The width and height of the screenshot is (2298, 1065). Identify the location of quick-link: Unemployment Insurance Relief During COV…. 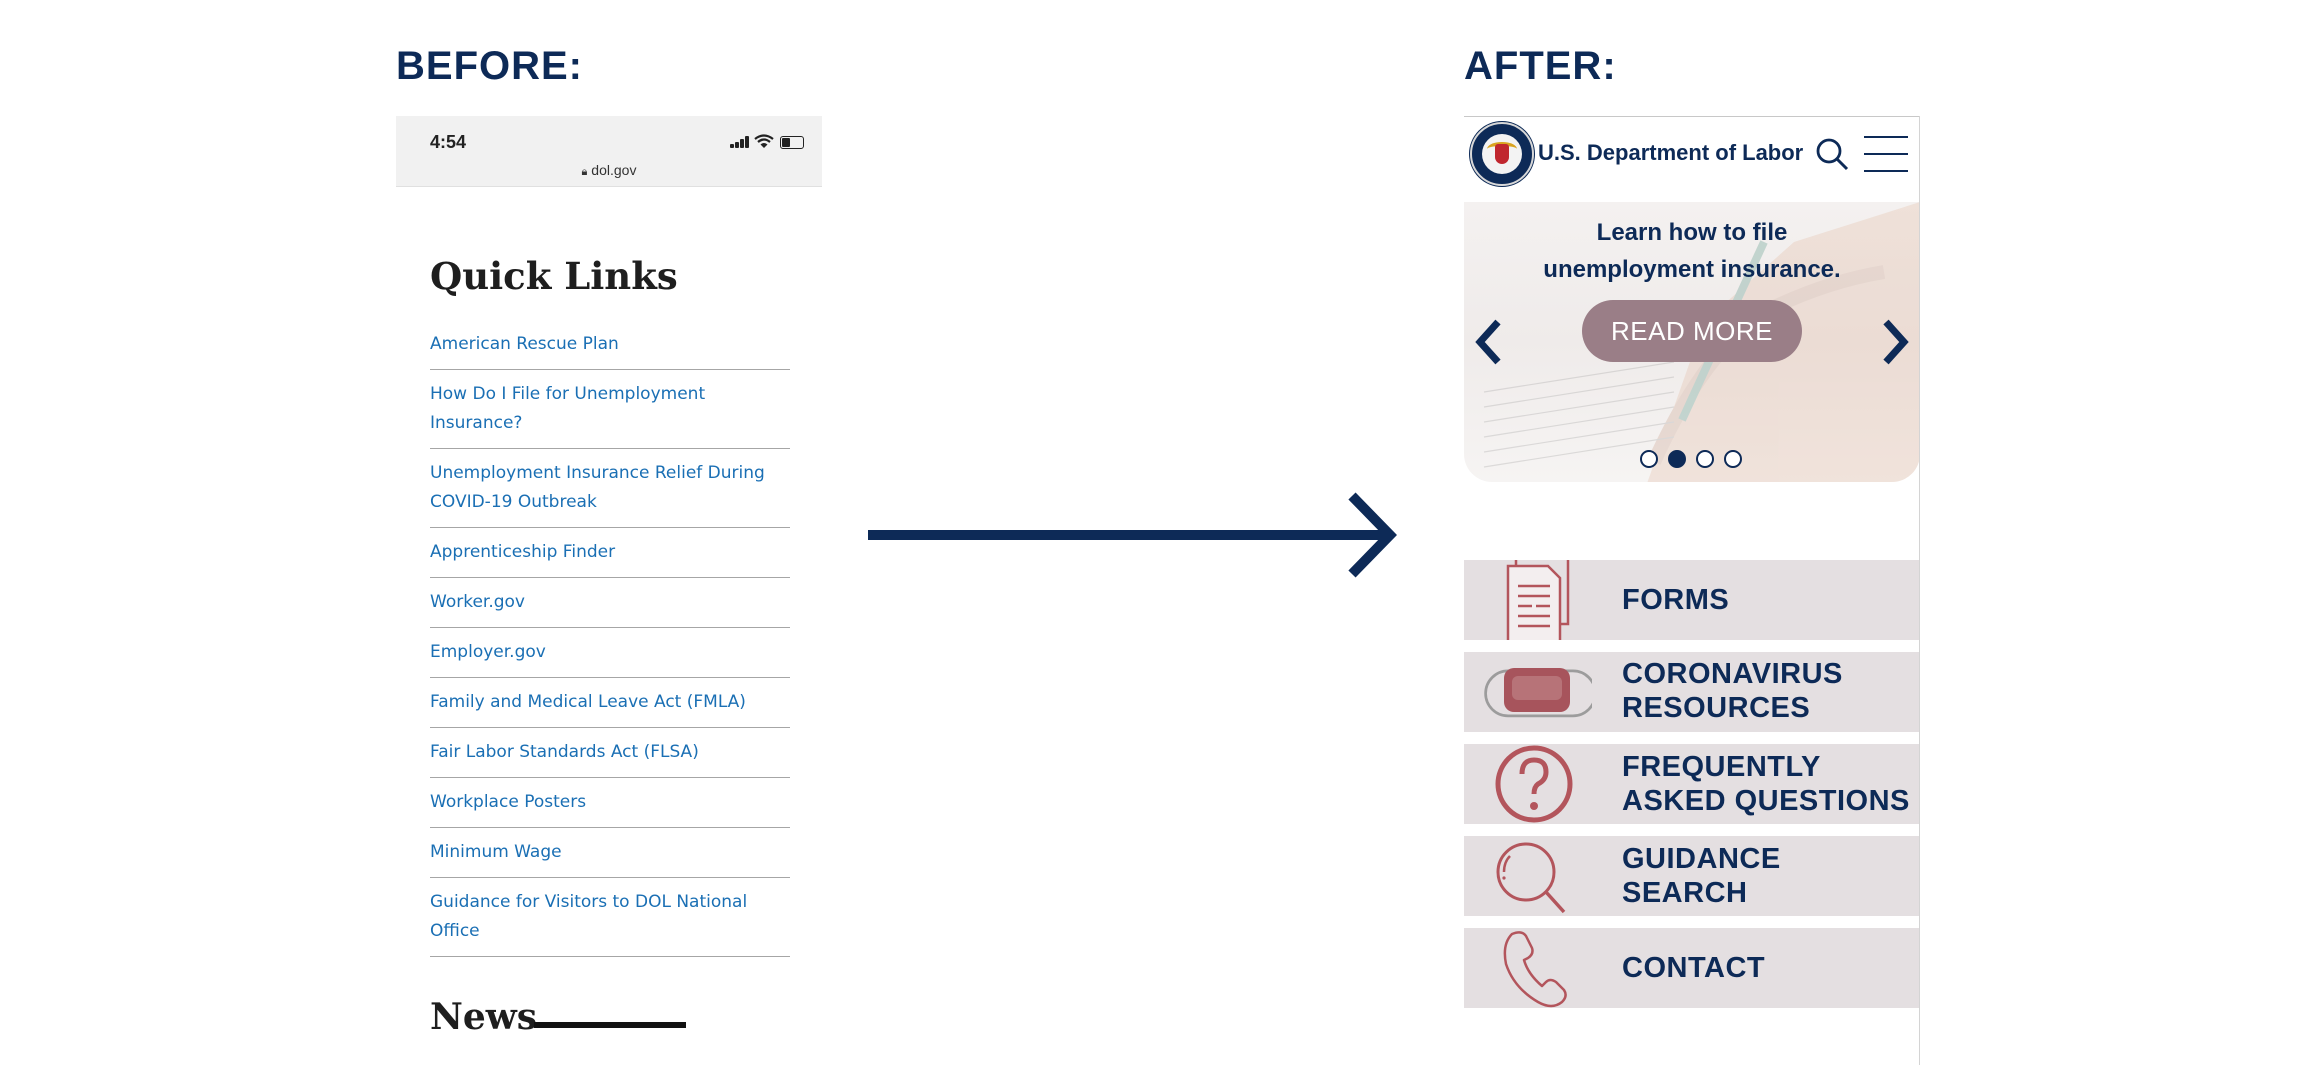
(610, 488).